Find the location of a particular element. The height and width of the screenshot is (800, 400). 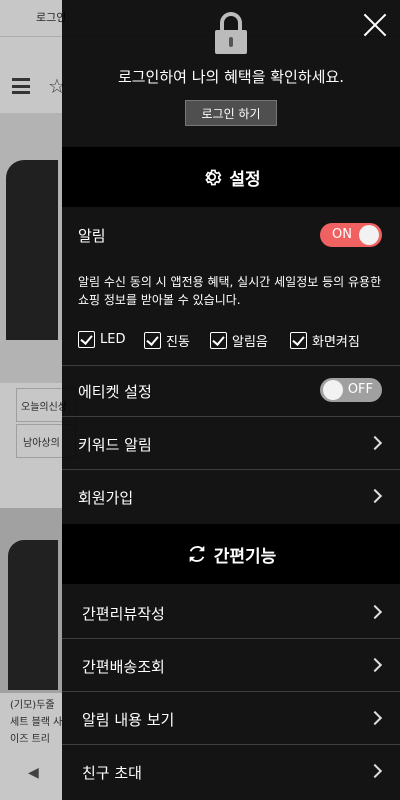

divider is located at coordinates (231, 365).